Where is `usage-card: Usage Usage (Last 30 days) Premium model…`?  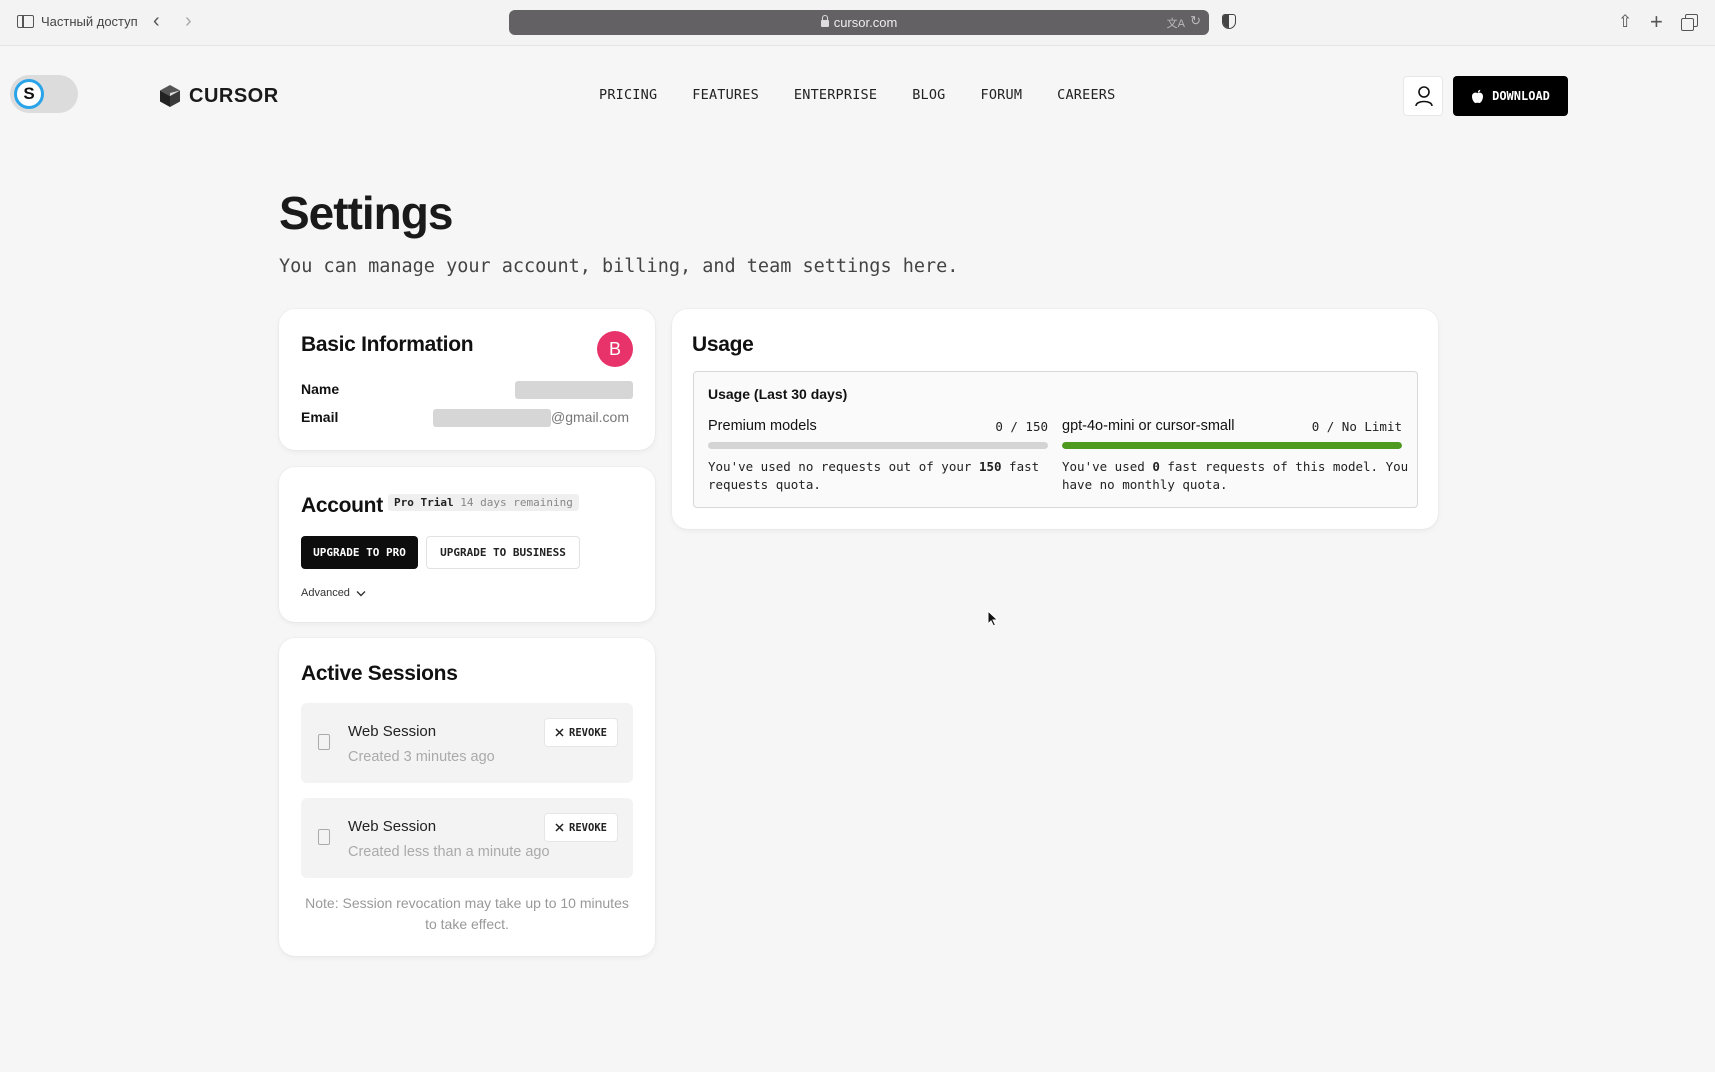
usage-card: Usage Usage (Last 30 days) Premium model… is located at coordinates (1055, 419).